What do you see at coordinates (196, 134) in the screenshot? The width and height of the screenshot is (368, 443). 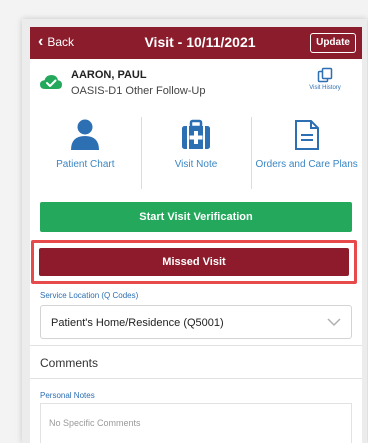 I see `medical-kit-icon` at bounding box center [196, 134].